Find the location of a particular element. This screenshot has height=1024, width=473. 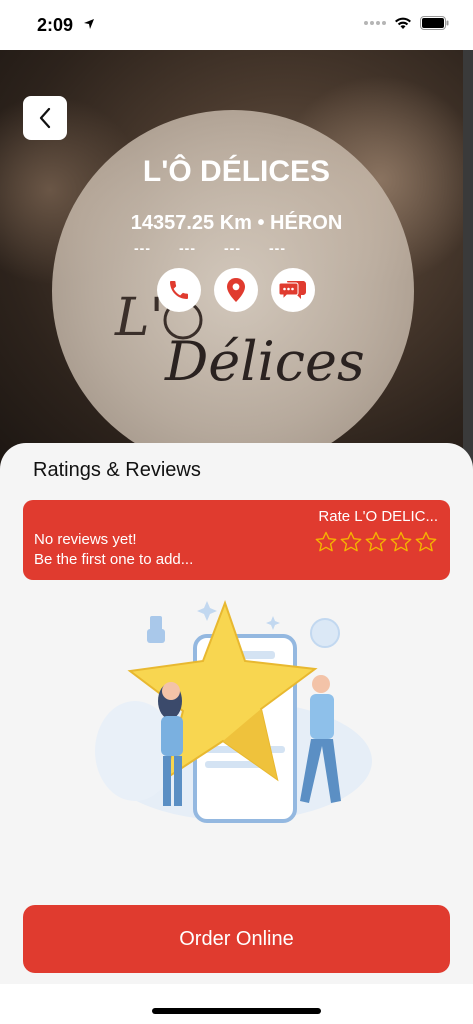

chat-button is located at coordinates (293, 290).